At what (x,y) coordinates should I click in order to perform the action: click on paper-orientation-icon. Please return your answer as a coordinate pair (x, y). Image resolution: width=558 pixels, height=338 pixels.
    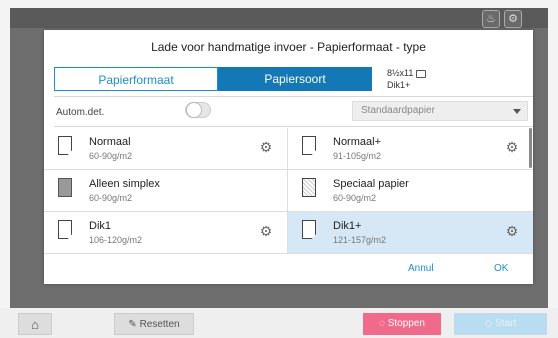
    Looking at the image, I should click on (421, 73).